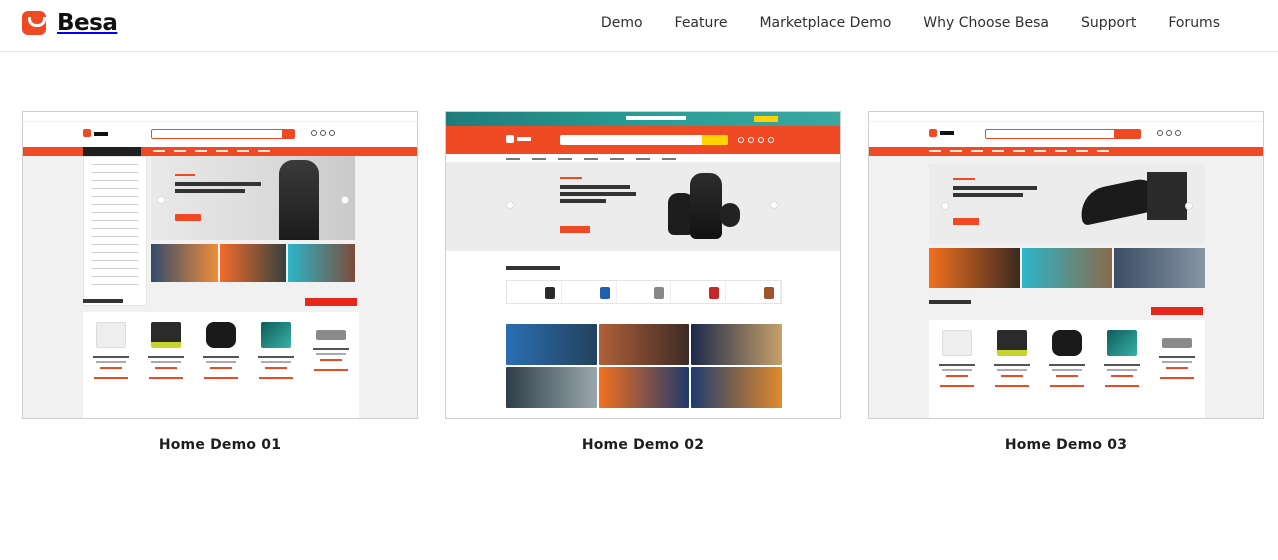  What do you see at coordinates (644, 292) in the screenshot?
I see `mini-trending-tiles` at bounding box center [644, 292].